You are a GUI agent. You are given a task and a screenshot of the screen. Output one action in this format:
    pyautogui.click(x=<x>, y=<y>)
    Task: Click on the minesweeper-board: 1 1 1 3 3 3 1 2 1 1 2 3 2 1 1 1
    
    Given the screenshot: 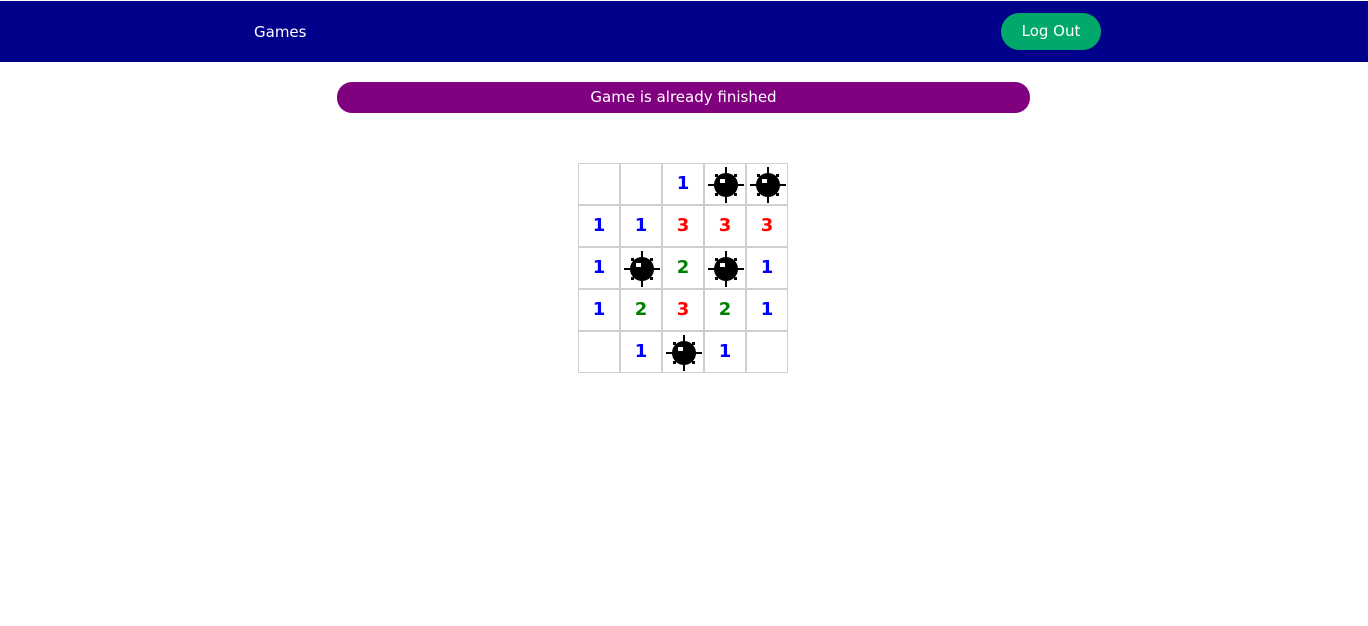 What is the action you would take?
    pyautogui.click(x=683, y=268)
    